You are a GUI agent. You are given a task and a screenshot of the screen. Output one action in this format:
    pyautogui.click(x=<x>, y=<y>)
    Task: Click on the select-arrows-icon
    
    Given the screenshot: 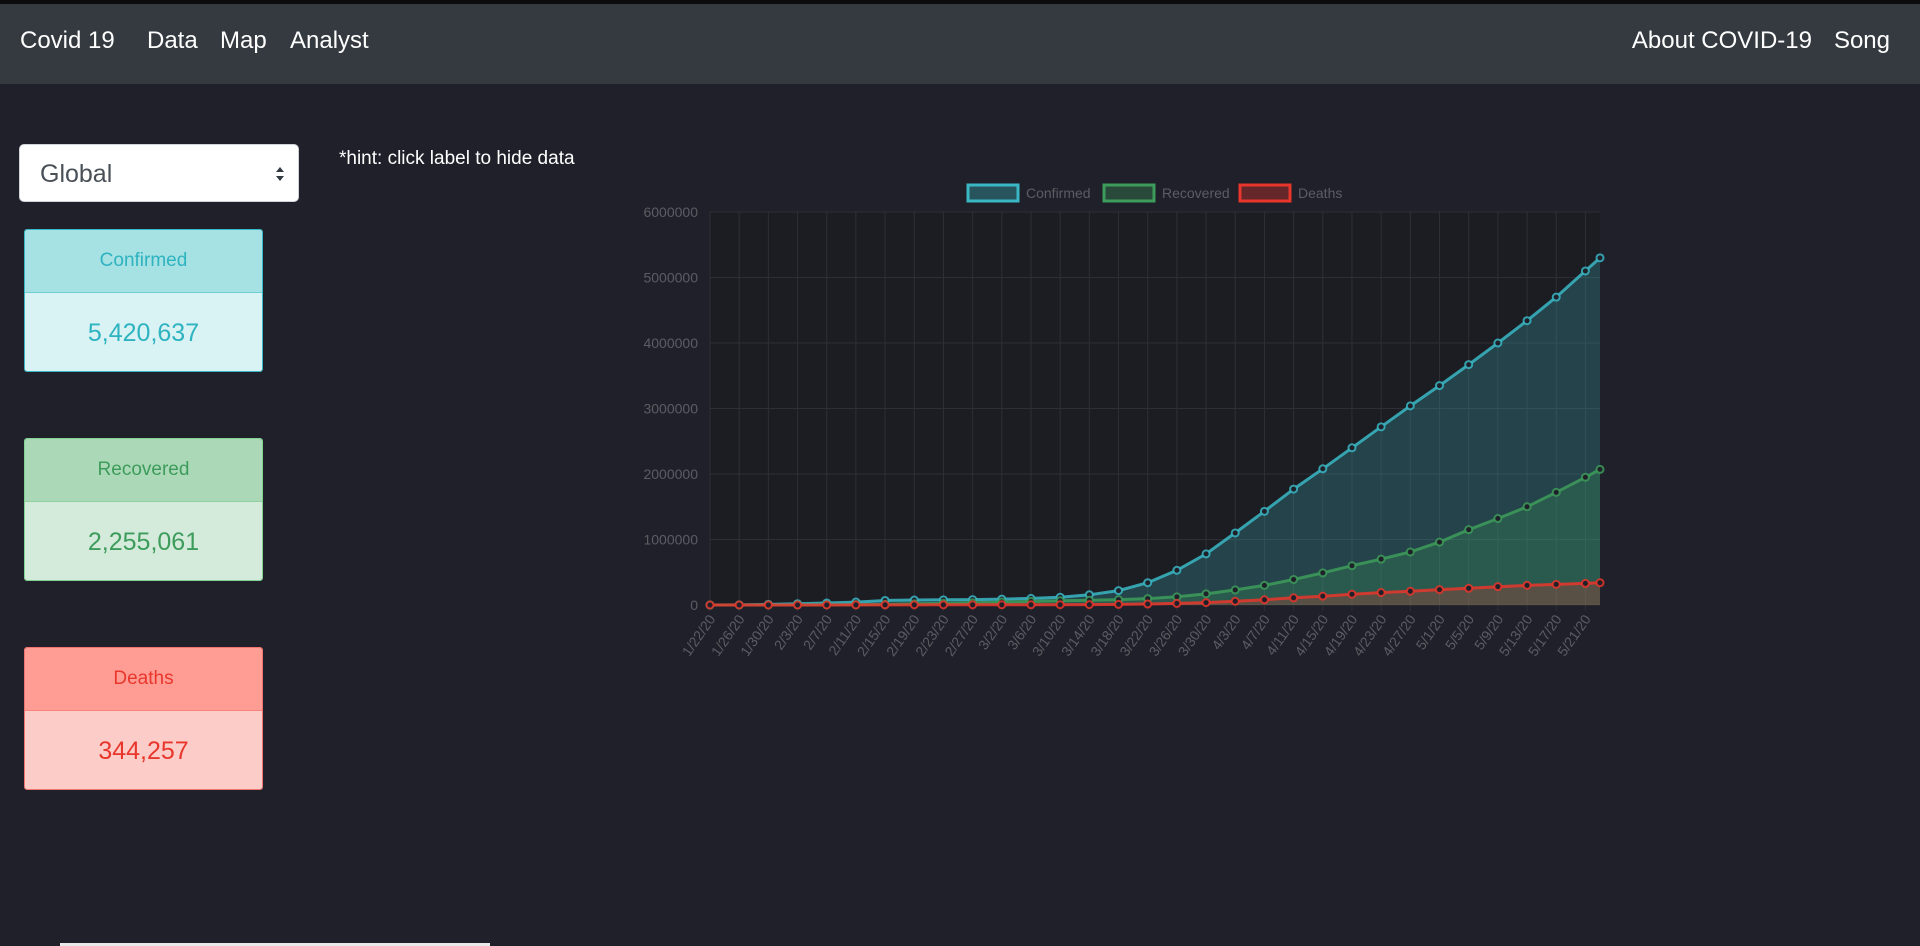 What is the action you would take?
    pyautogui.click(x=280, y=174)
    